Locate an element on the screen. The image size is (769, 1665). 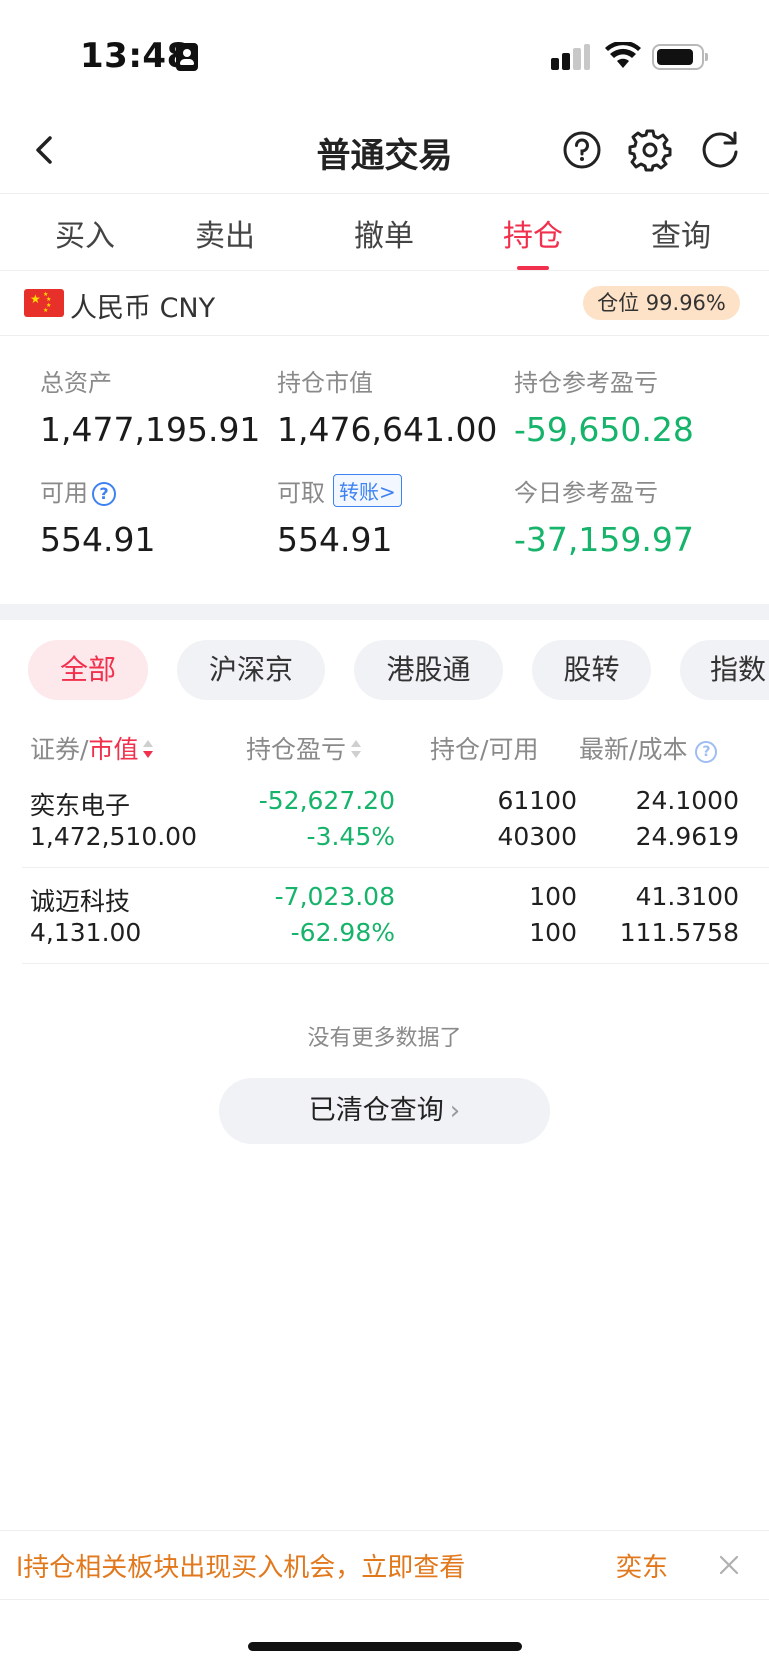
header-pnl: 持仓盈亏 is located at coordinates (304, 748).